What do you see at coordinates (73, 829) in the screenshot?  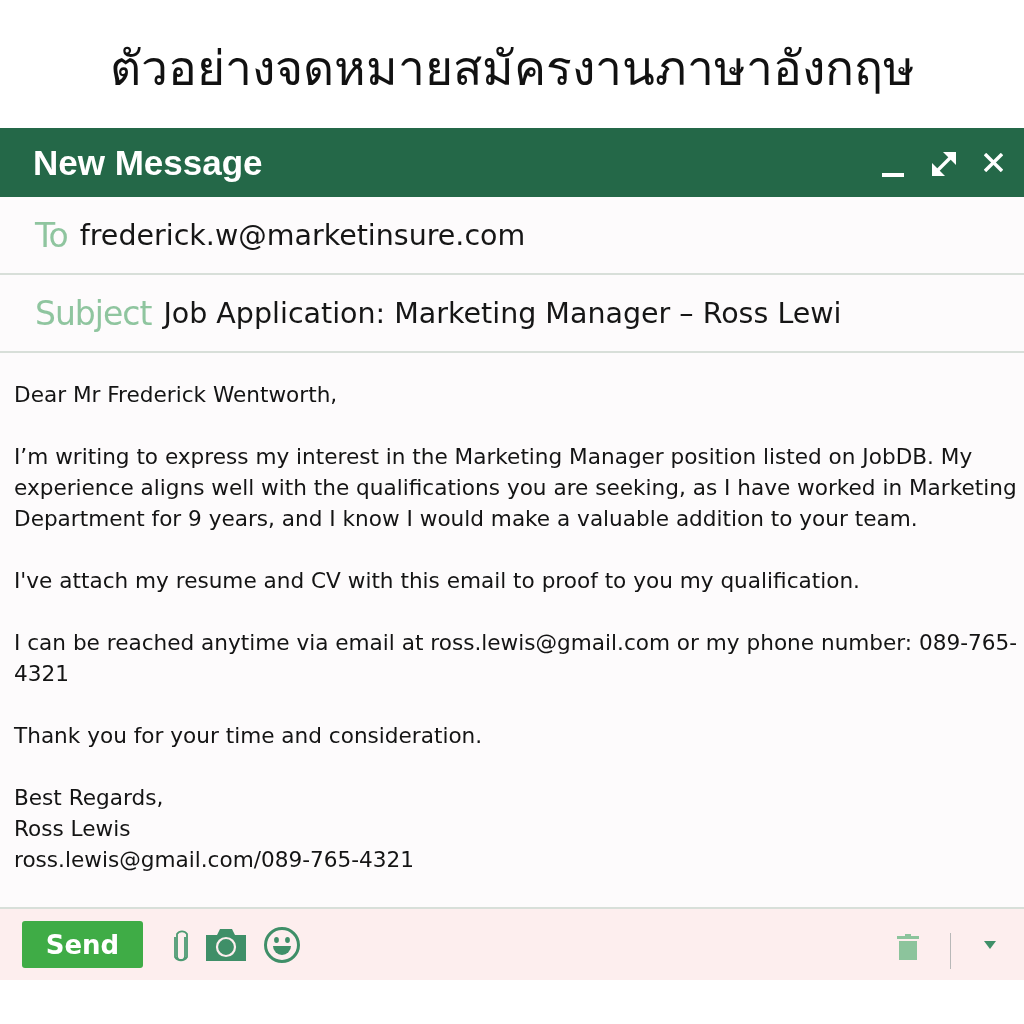 I see `body-text: Ross Lewis` at bounding box center [73, 829].